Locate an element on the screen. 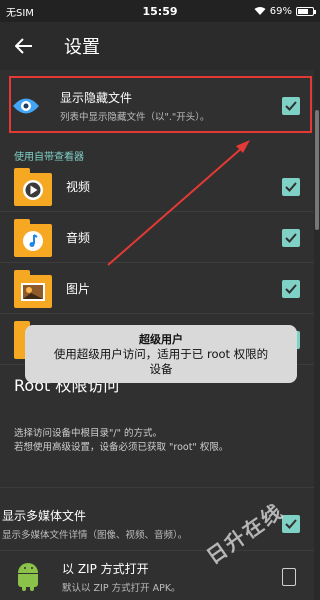  image-folder-icon is located at coordinates (33, 288).